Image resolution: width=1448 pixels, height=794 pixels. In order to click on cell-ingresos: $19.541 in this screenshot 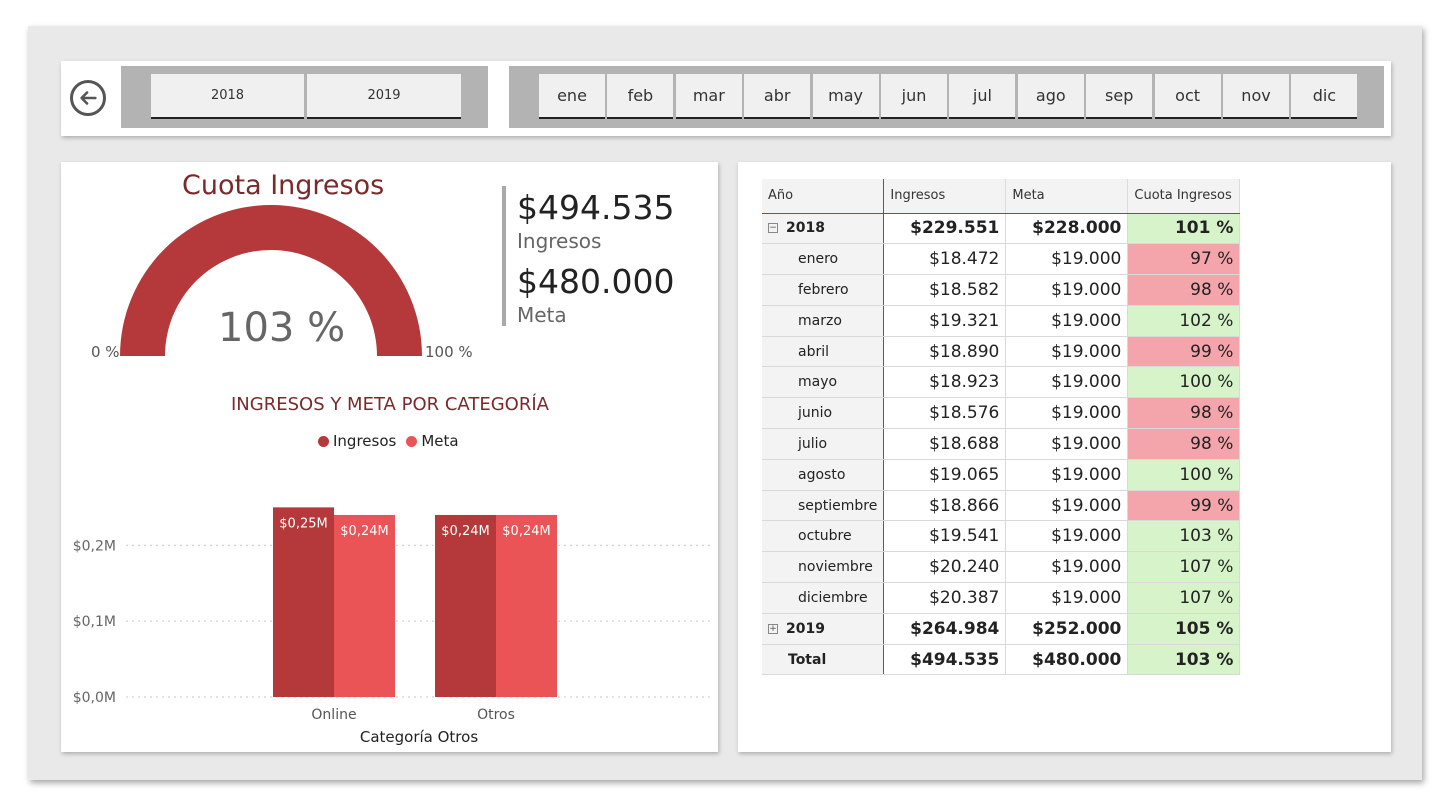, I will do `click(945, 536)`.